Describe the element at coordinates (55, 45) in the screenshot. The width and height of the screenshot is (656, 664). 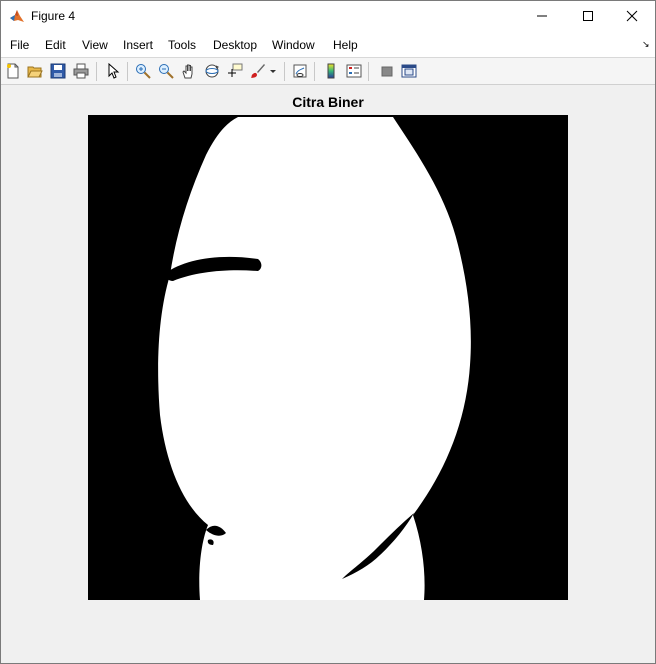
I see `menu-edit: Edit` at that location.